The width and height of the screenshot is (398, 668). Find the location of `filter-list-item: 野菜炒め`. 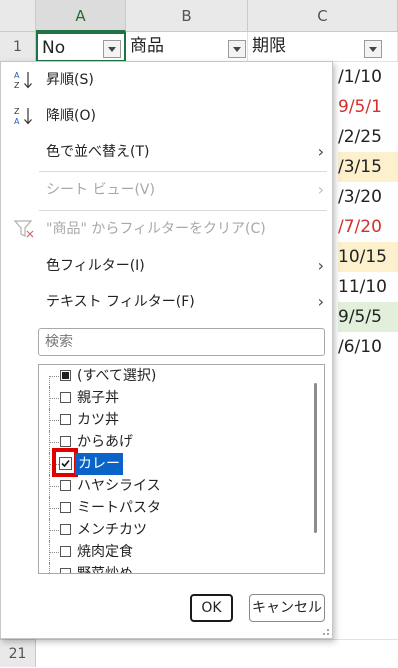

filter-list-item: 野菜炒め is located at coordinates (174, 568).